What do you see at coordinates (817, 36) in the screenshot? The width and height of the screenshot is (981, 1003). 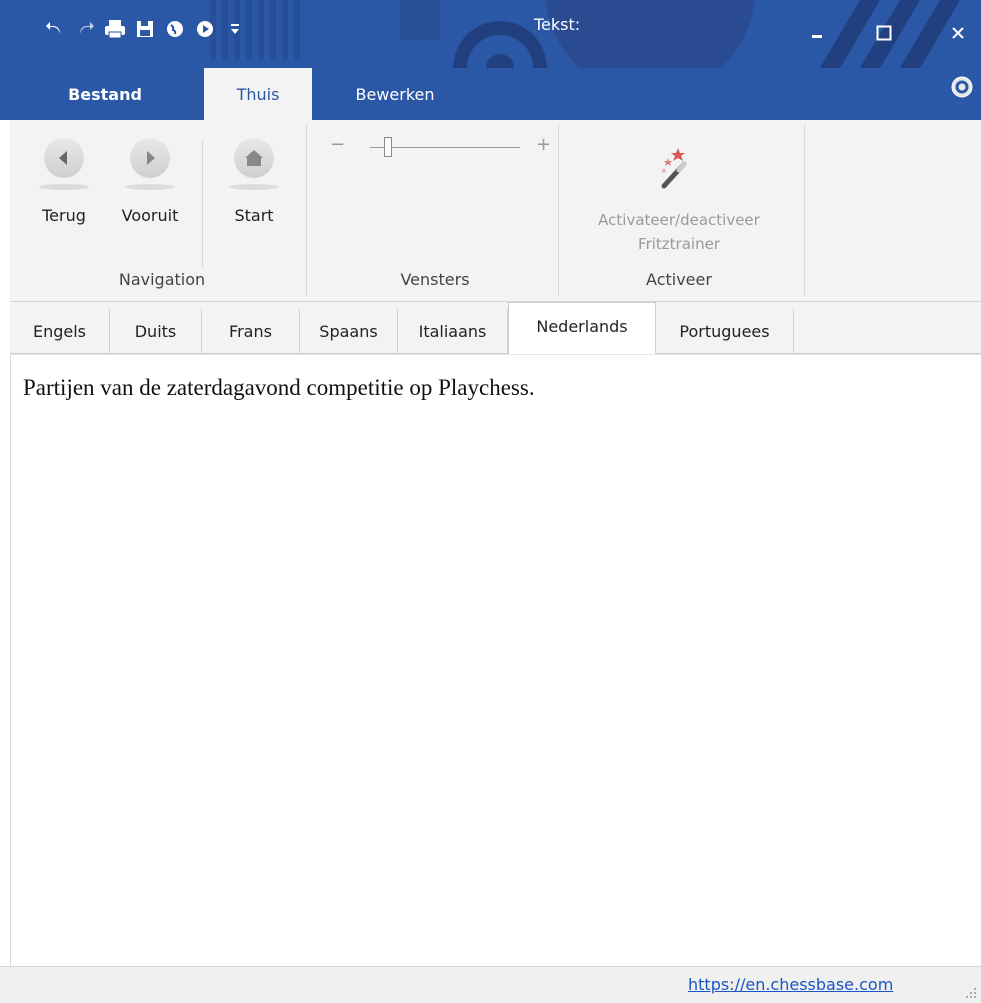 I see `minimize-icon` at bounding box center [817, 36].